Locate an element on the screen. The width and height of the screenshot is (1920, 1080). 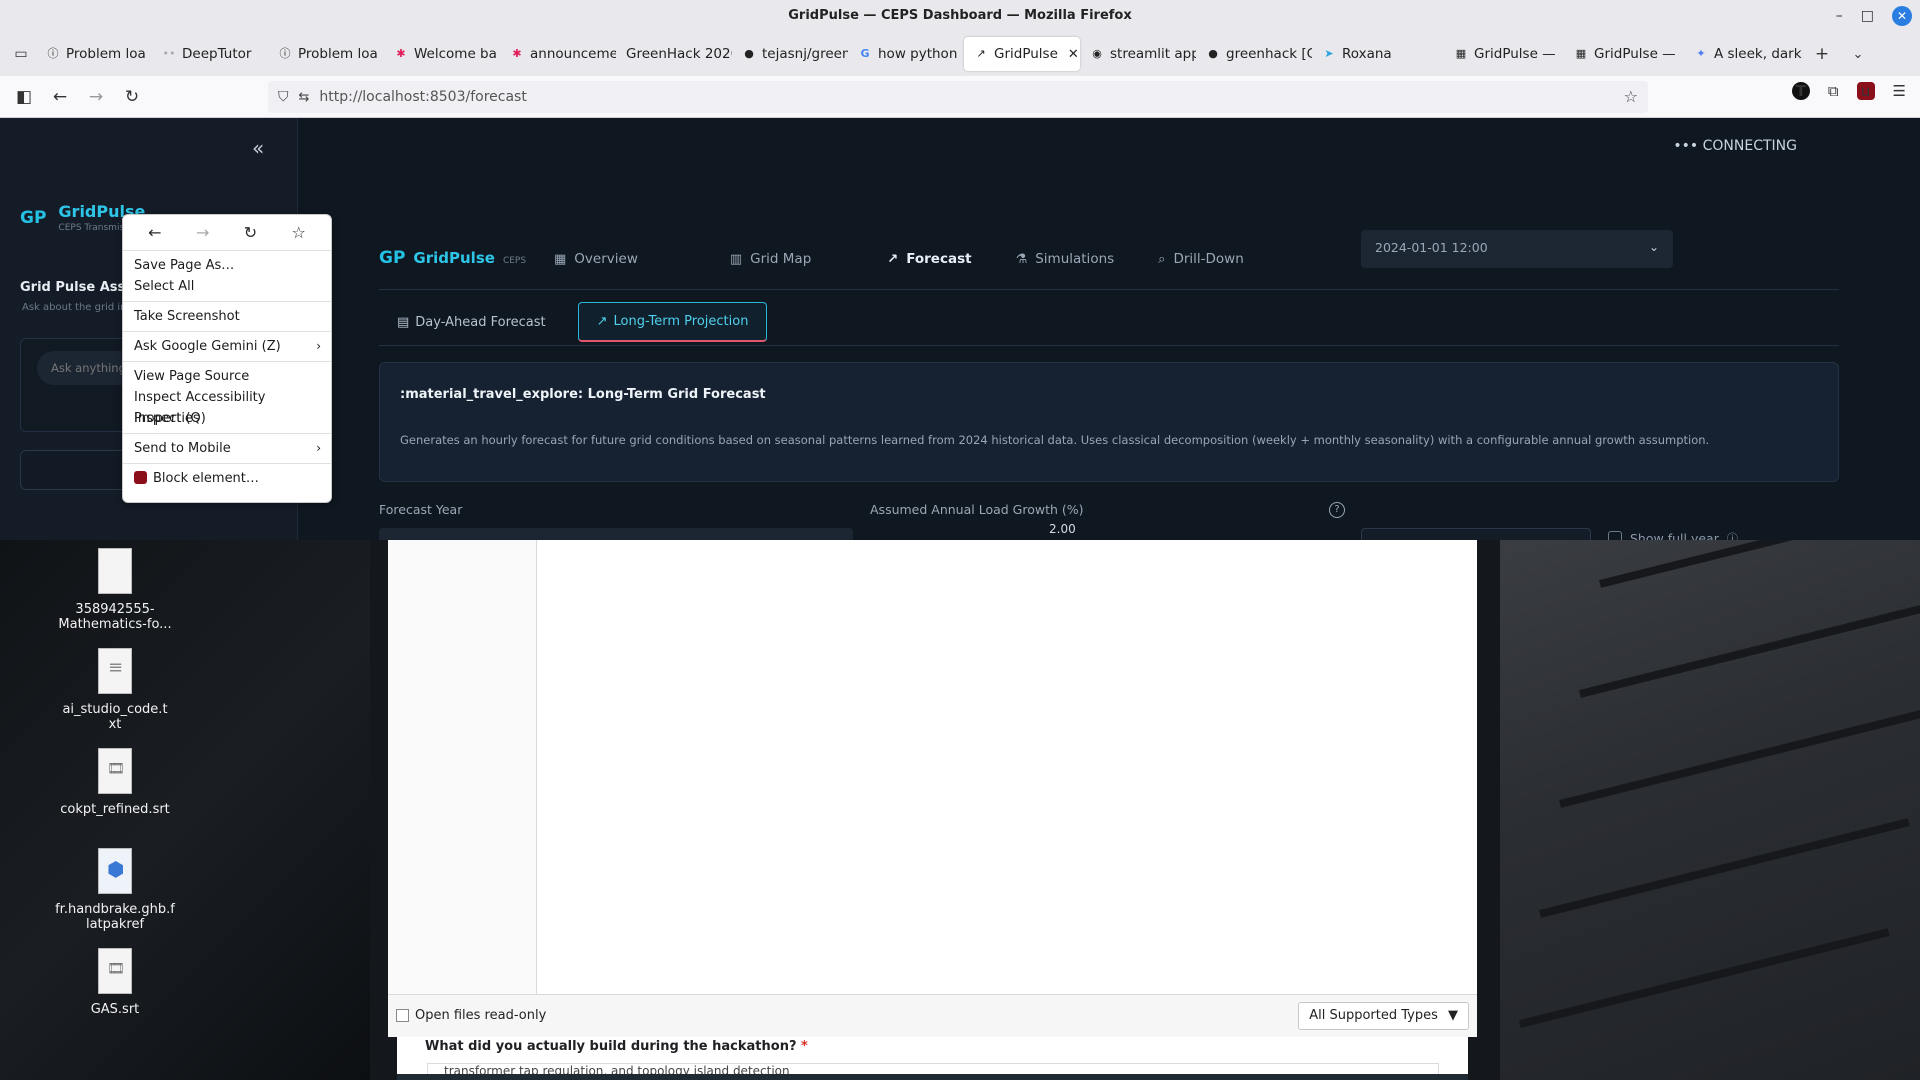
chevron-down-icon: ⌄ is located at coordinates (1653, 247).